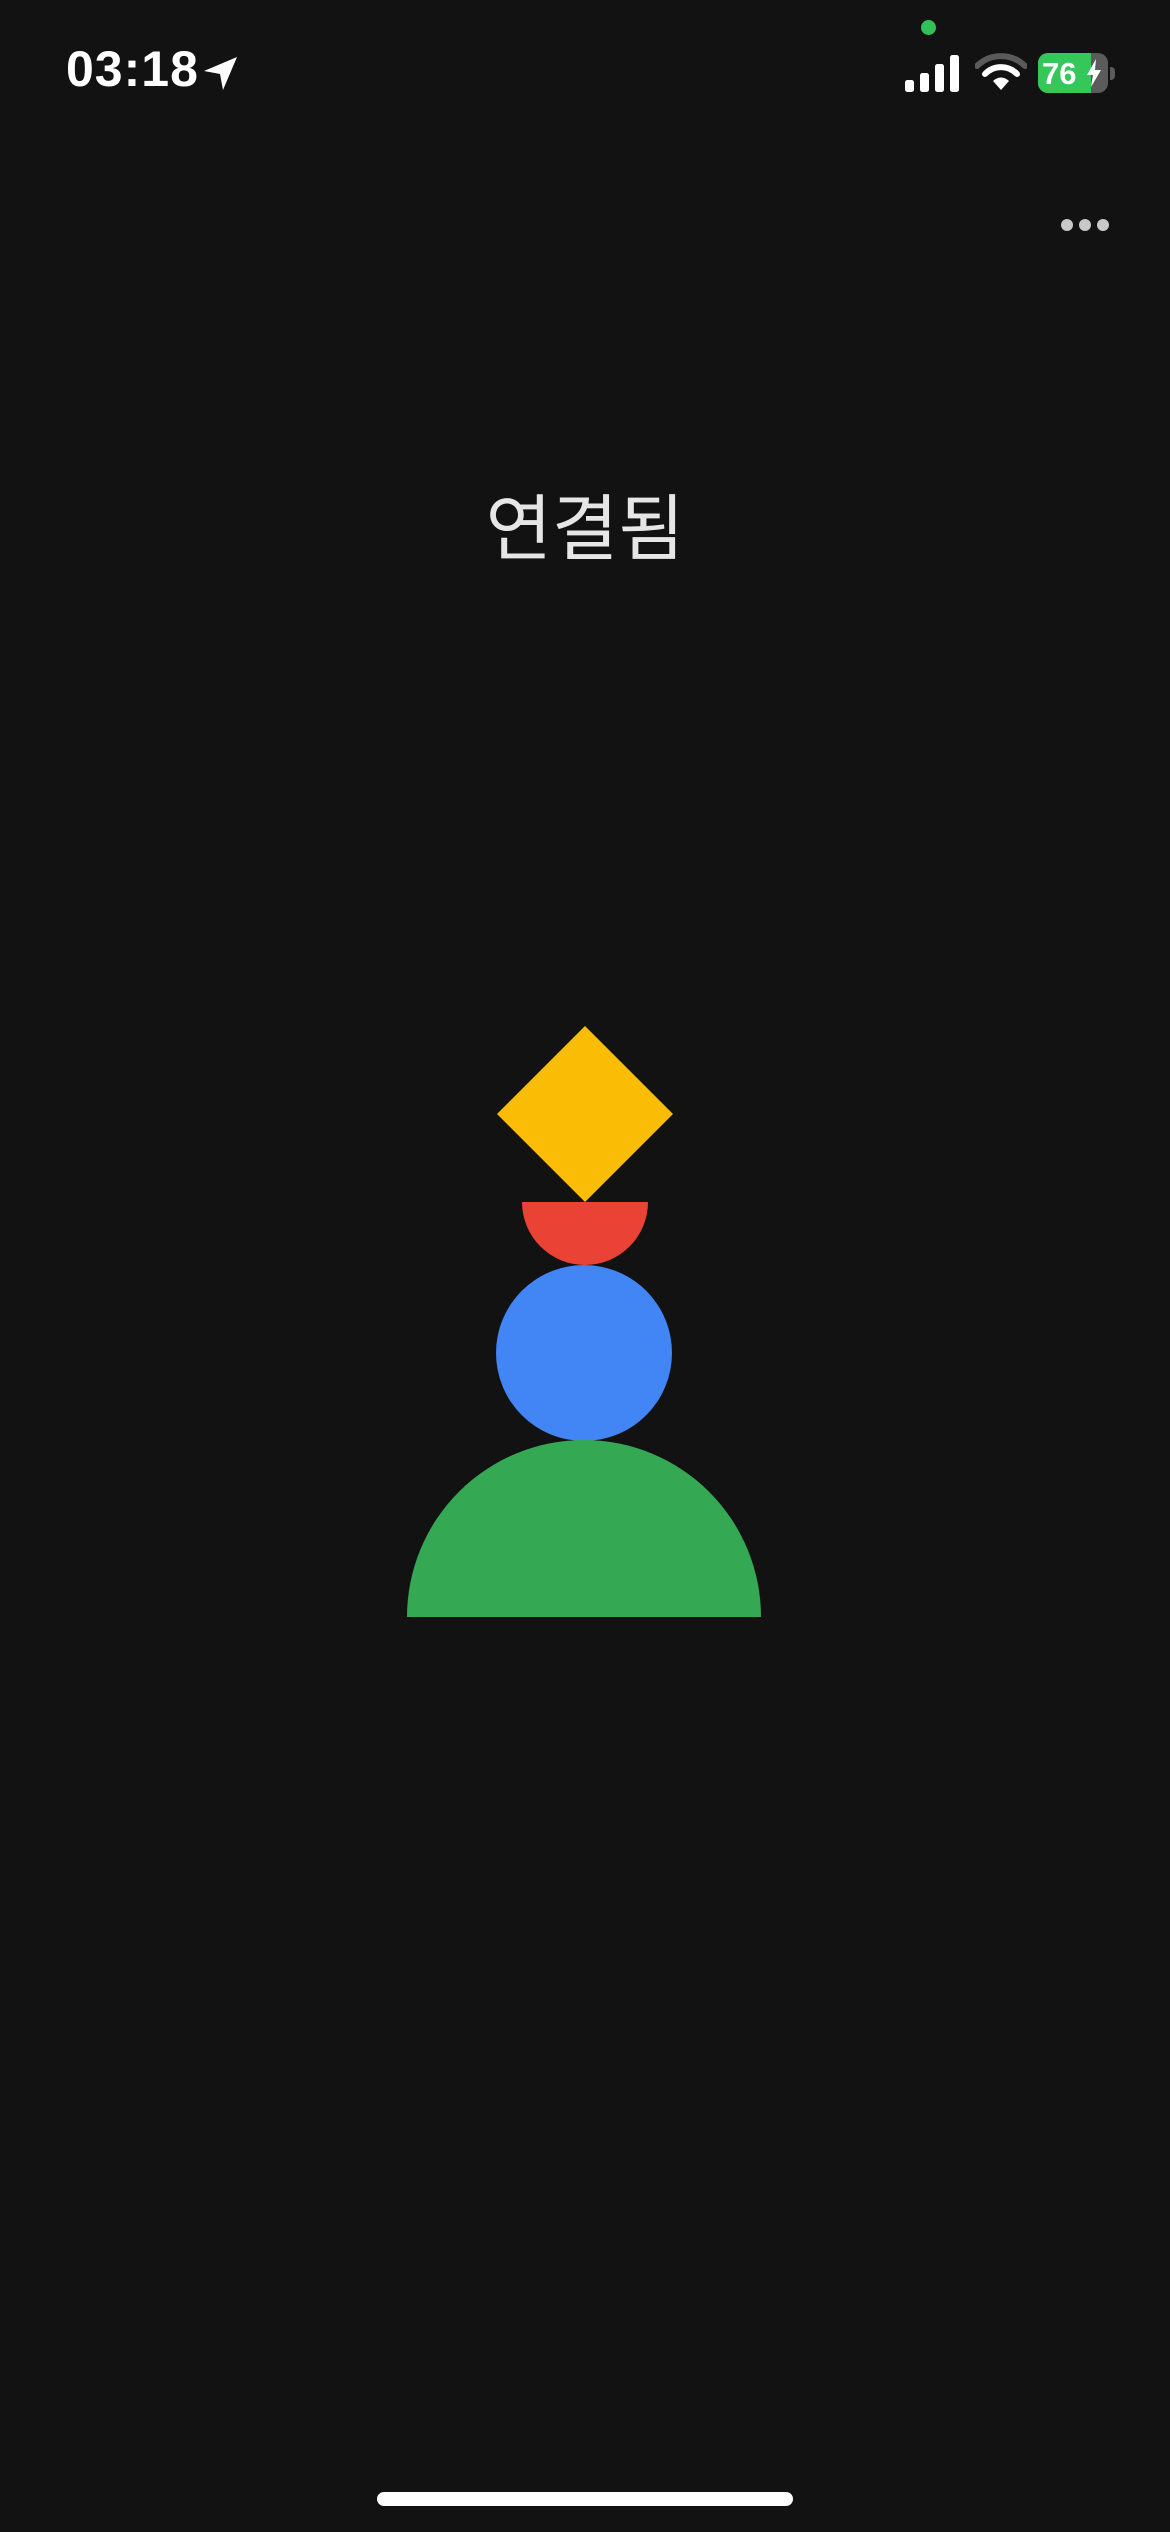  Describe the element at coordinates (220, 73) in the screenshot. I see `location-arrow-icon` at that location.